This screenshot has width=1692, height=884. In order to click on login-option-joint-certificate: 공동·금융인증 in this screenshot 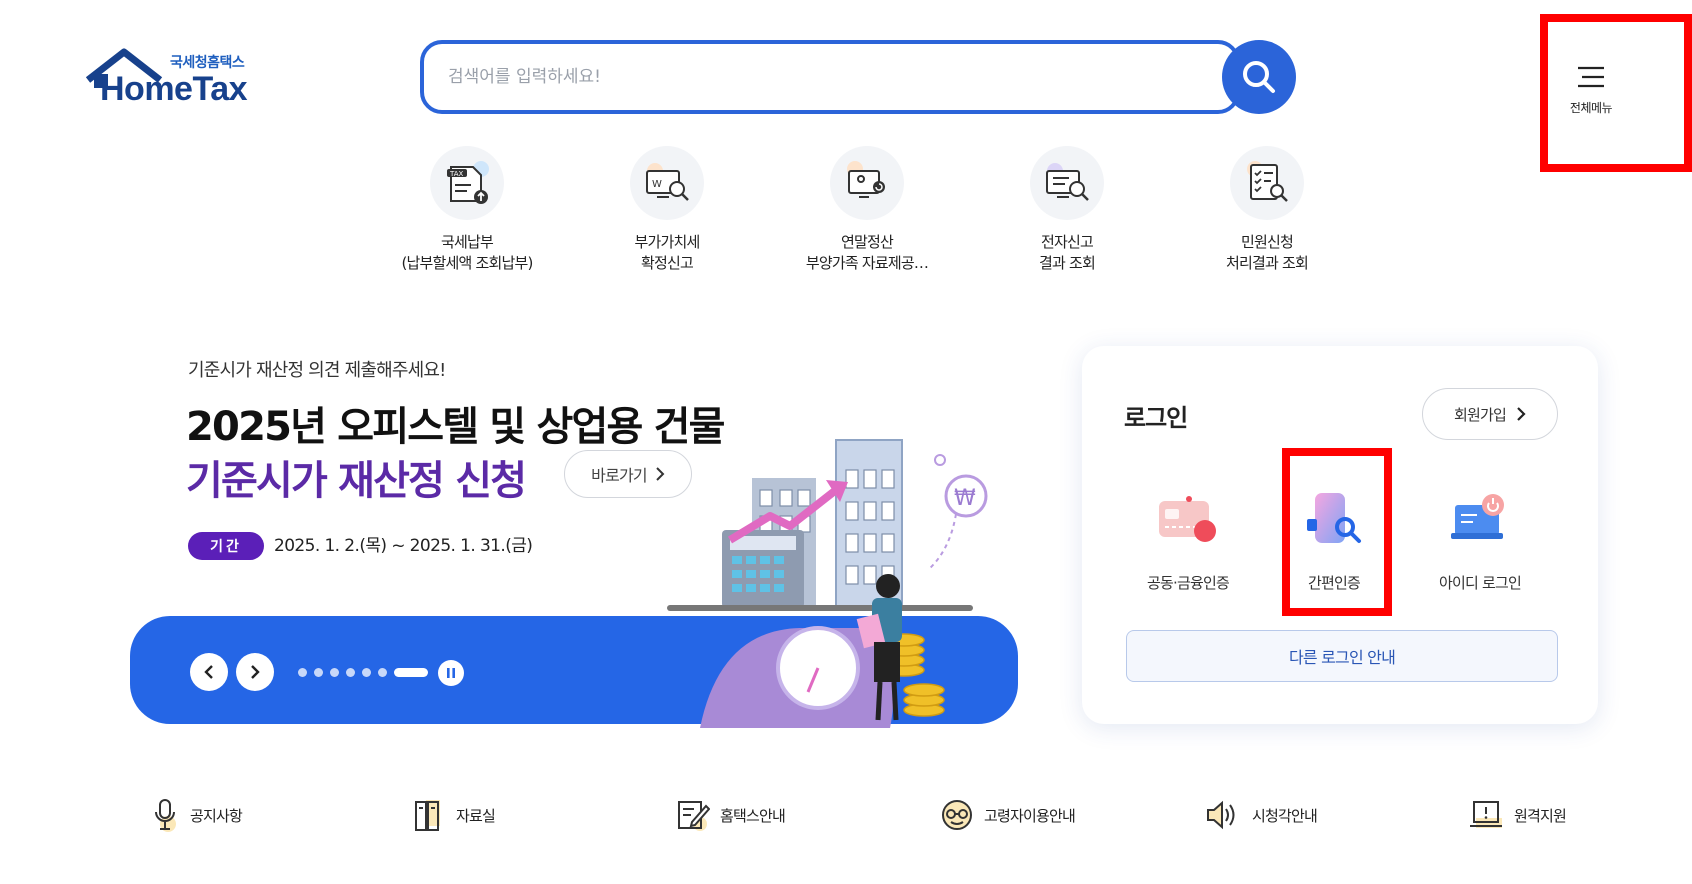, I will do `click(1188, 537)`.